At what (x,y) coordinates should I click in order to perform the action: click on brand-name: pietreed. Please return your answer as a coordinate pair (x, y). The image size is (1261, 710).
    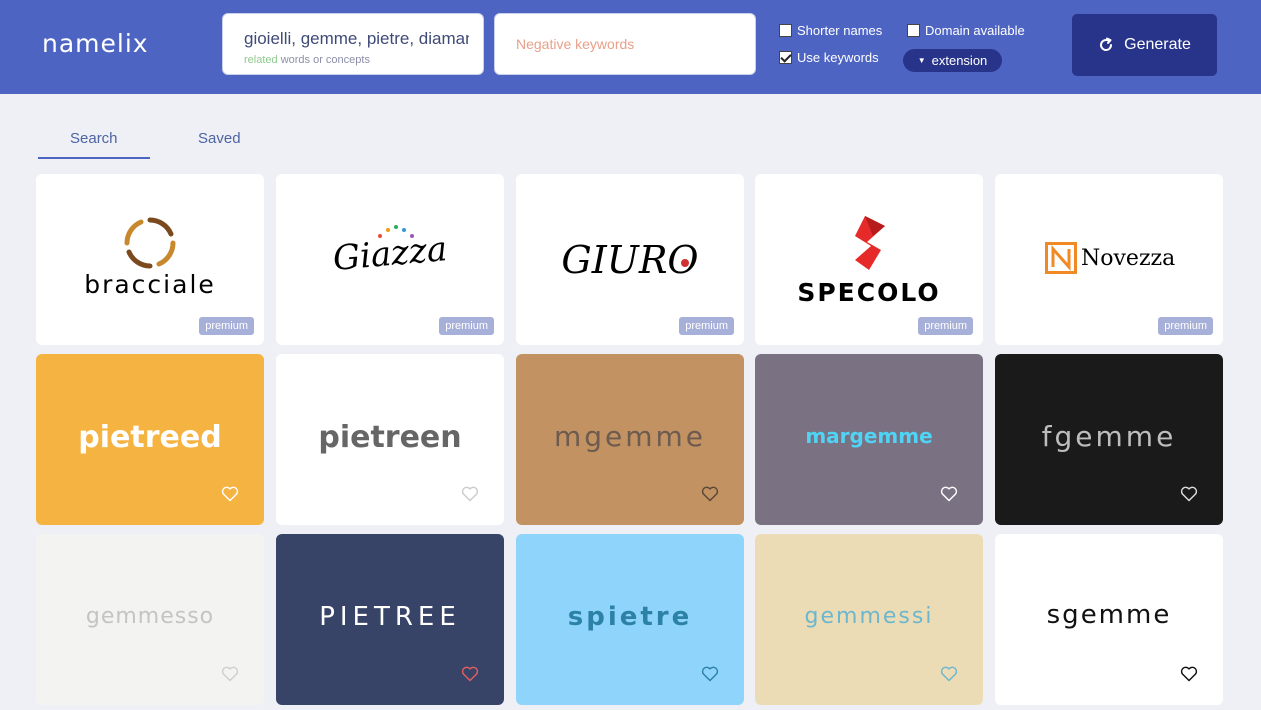
    Looking at the image, I should click on (150, 437).